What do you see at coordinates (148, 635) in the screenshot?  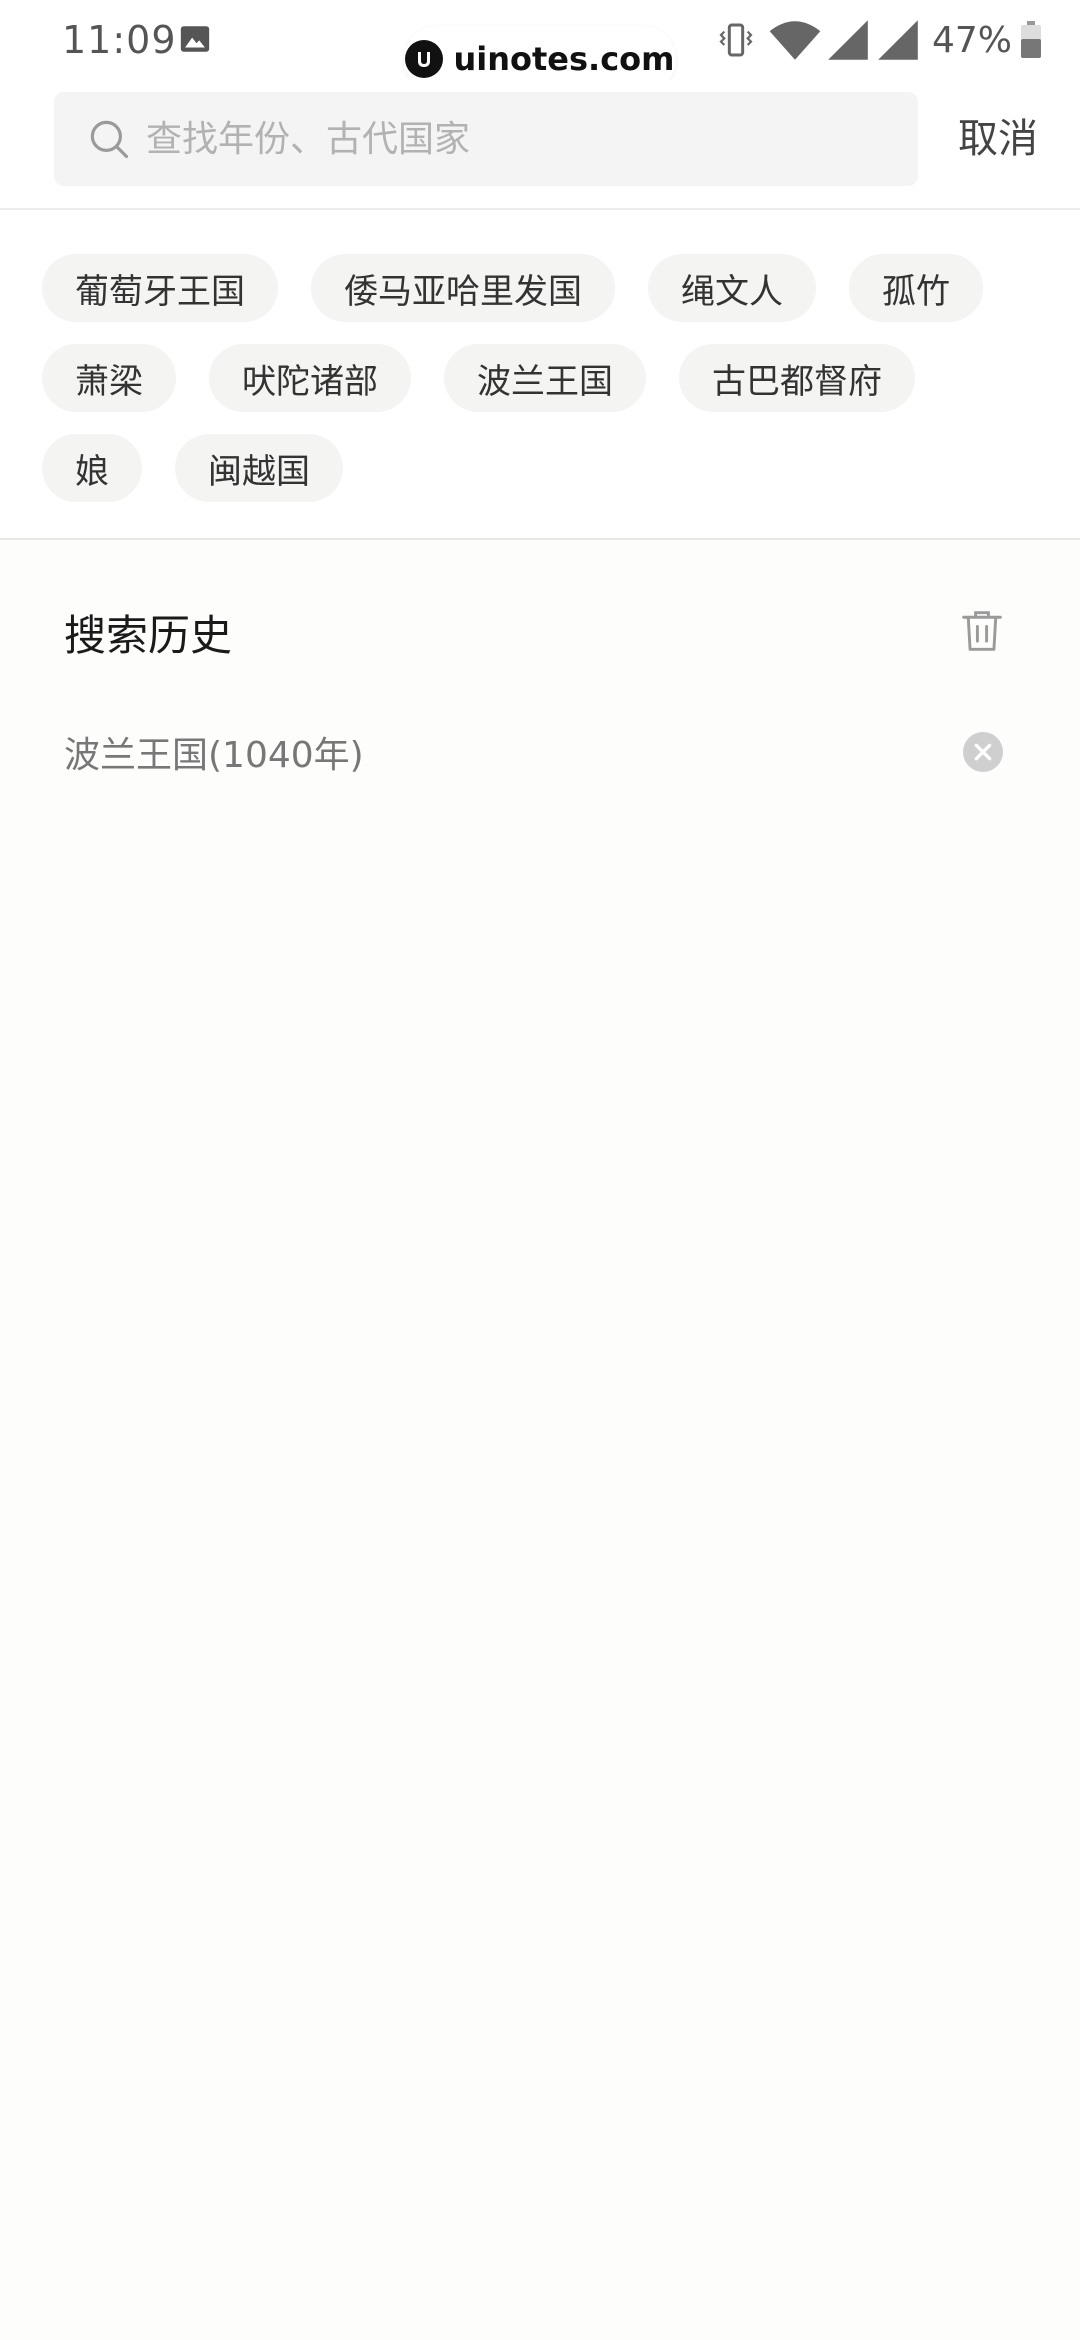 I see `history-title: 搜索历史` at bounding box center [148, 635].